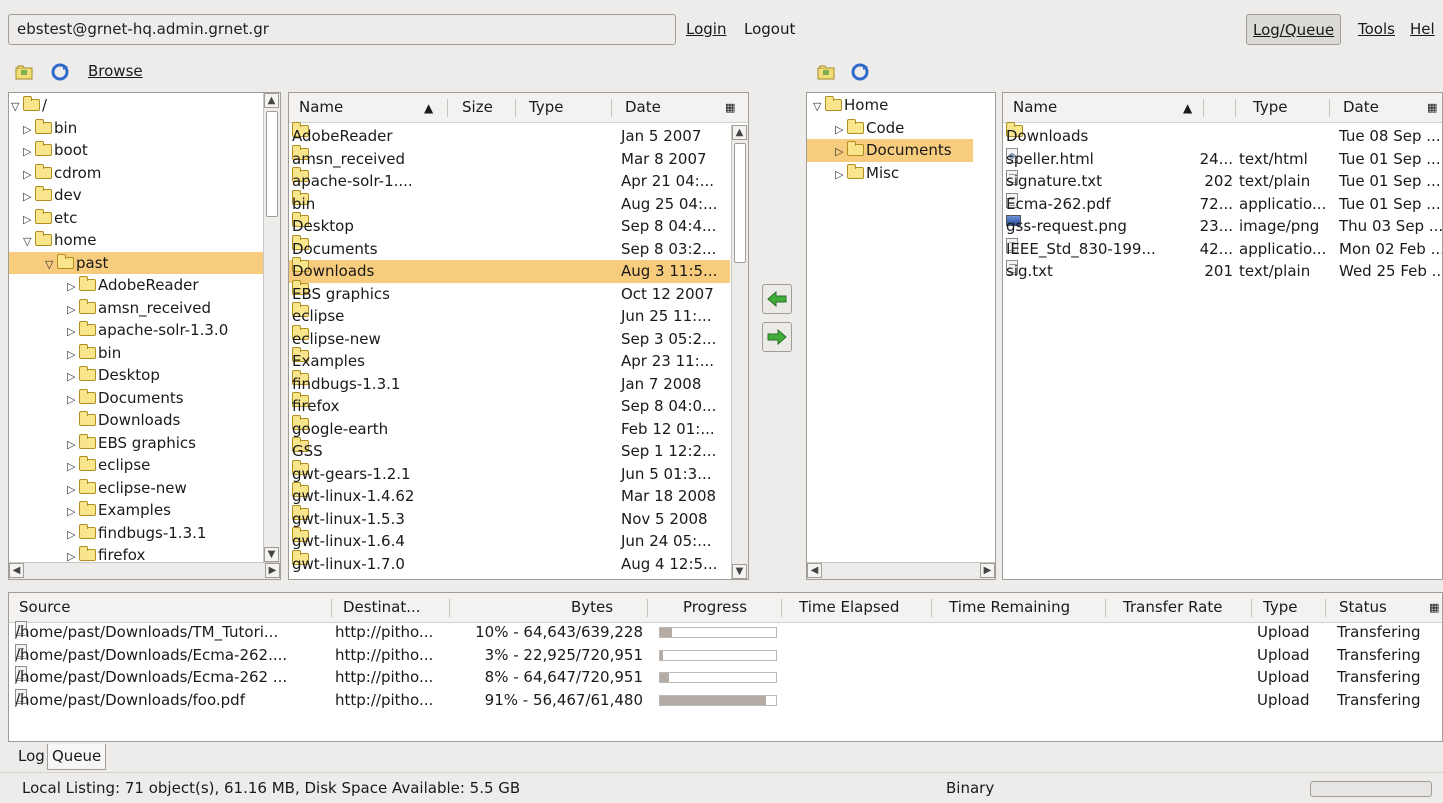 Image resolution: width=1443 pixels, height=803 pixels. I want to click on file-row: amsn_received Mar 8 2007, so click(509, 157).